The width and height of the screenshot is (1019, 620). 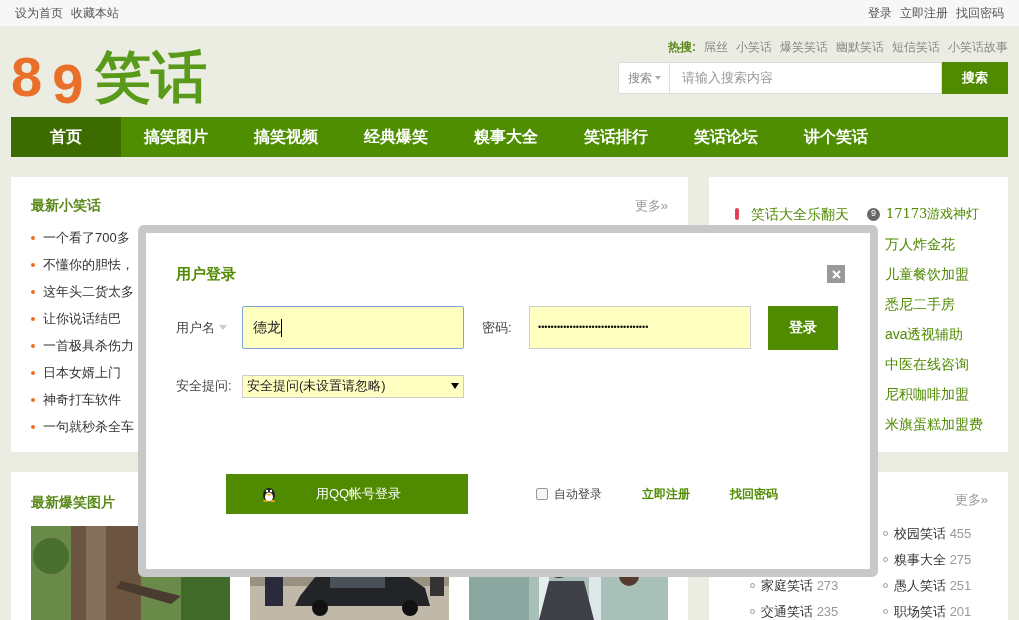 What do you see at coordinates (73, 502) in the screenshot?
I see `panel-title: 最新爆笑图片` at bounding box center [73, 502].